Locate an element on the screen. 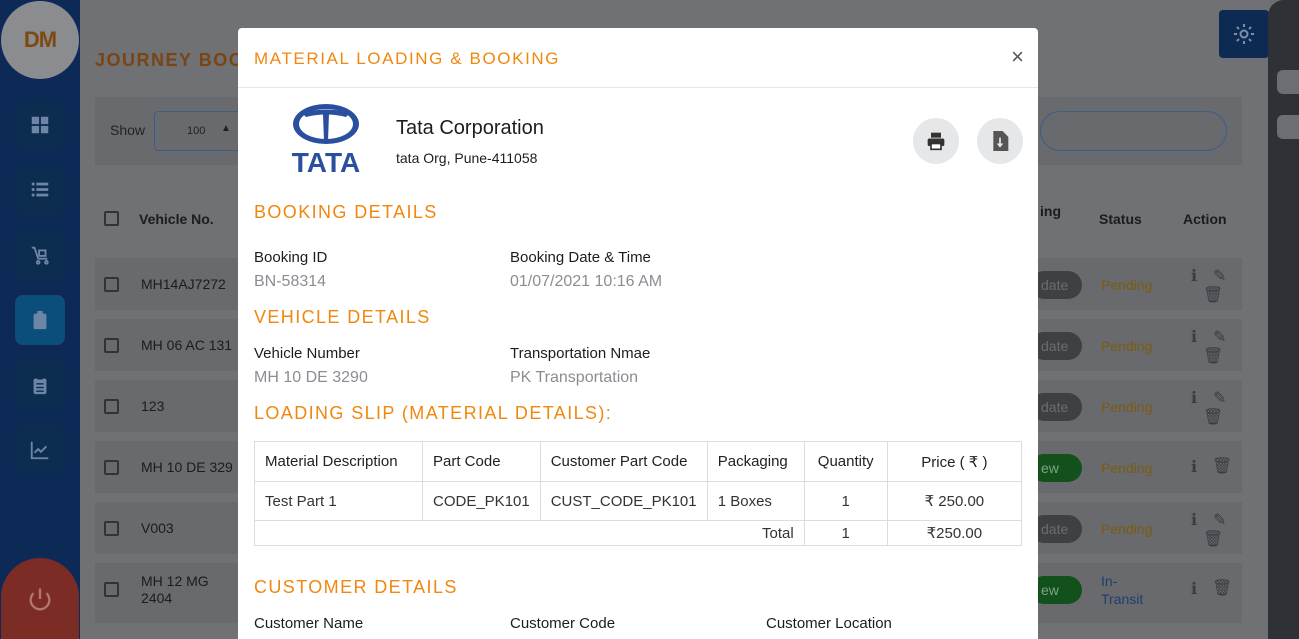 The image size is (1299, 639). page-title: JOURNEY BOOK is located at coordinates (177, 60).